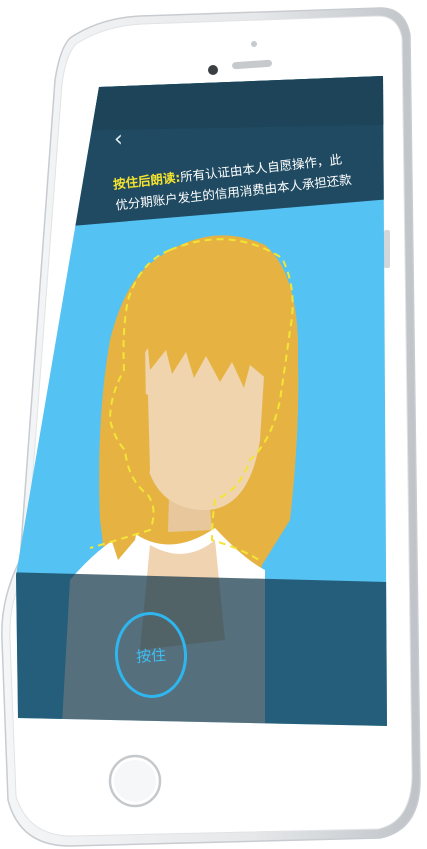  I want to click on home-button-icon, so click(135, 781).